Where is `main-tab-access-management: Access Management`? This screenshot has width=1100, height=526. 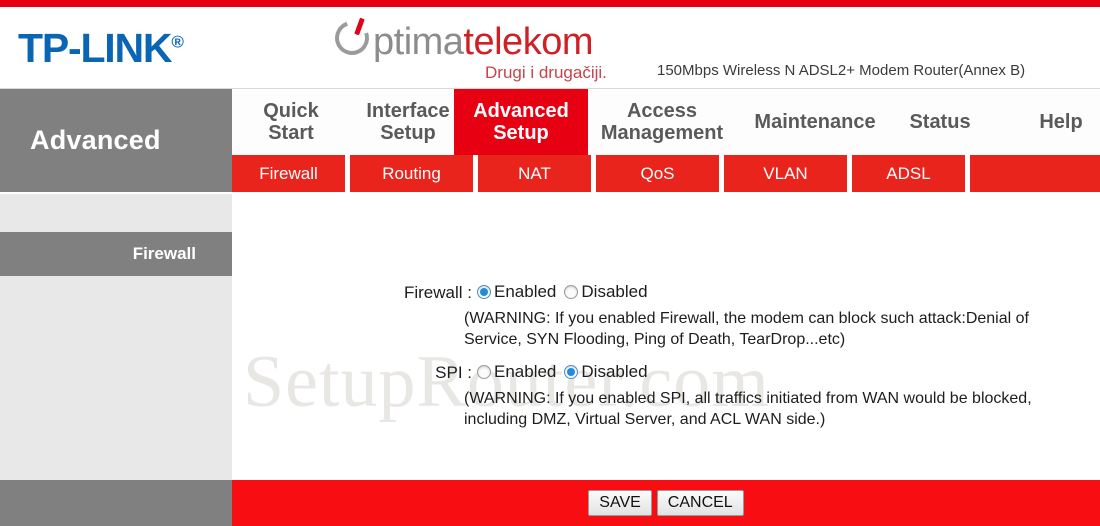 main-tab-access-management: Access Management is located at coordinates (662, 122).